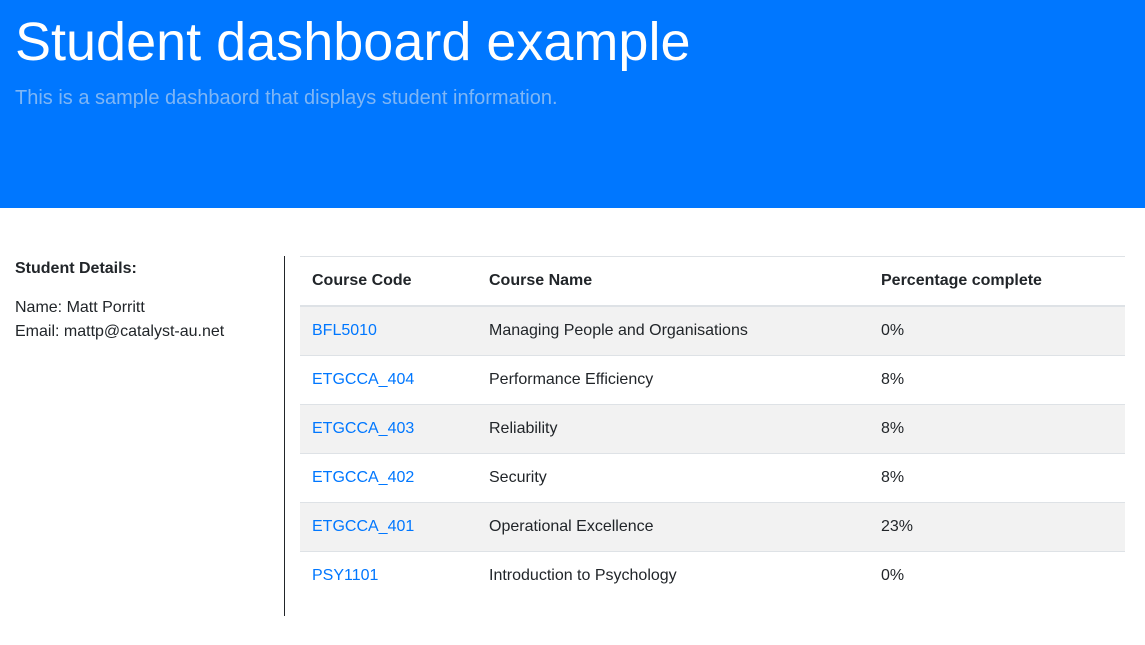  Describe the element at coordinates (363, 526) in the screenshot. I see `course-code-link: ETGCCA_401` at that location.